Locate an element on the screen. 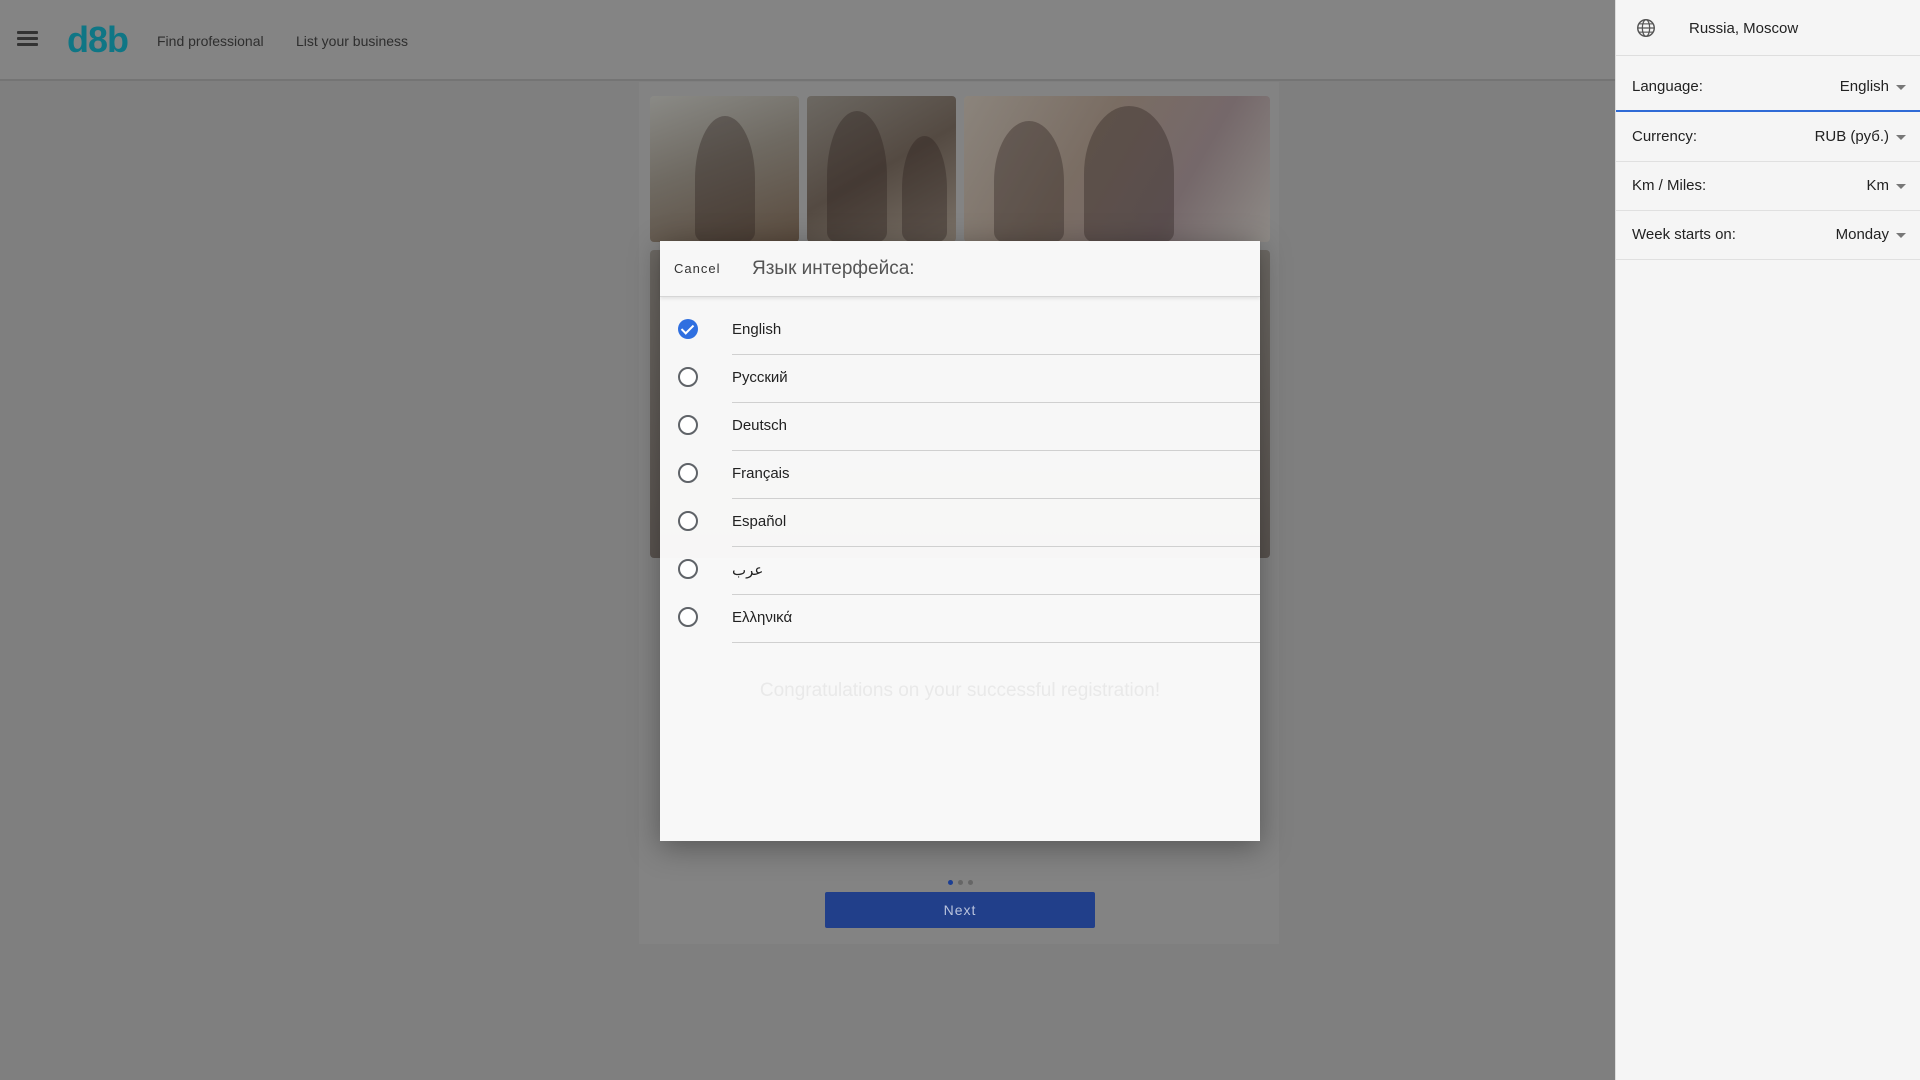 The image size is (1920, 1080). photo-father-son is located at coordinates (881, 169).